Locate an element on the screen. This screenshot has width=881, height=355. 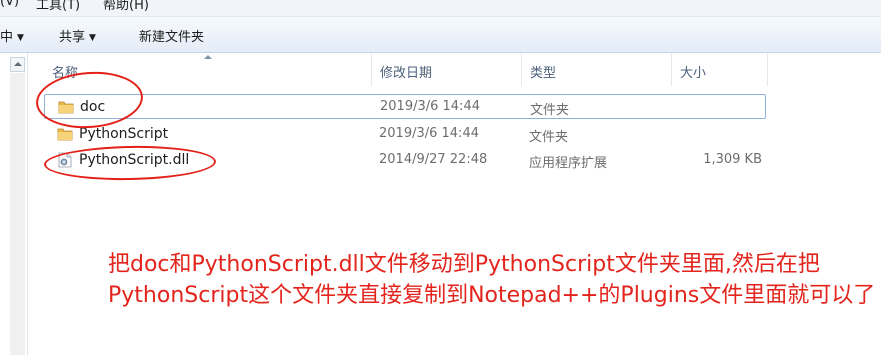
column-header-type: 类型 is located at coordinates (597, 69).